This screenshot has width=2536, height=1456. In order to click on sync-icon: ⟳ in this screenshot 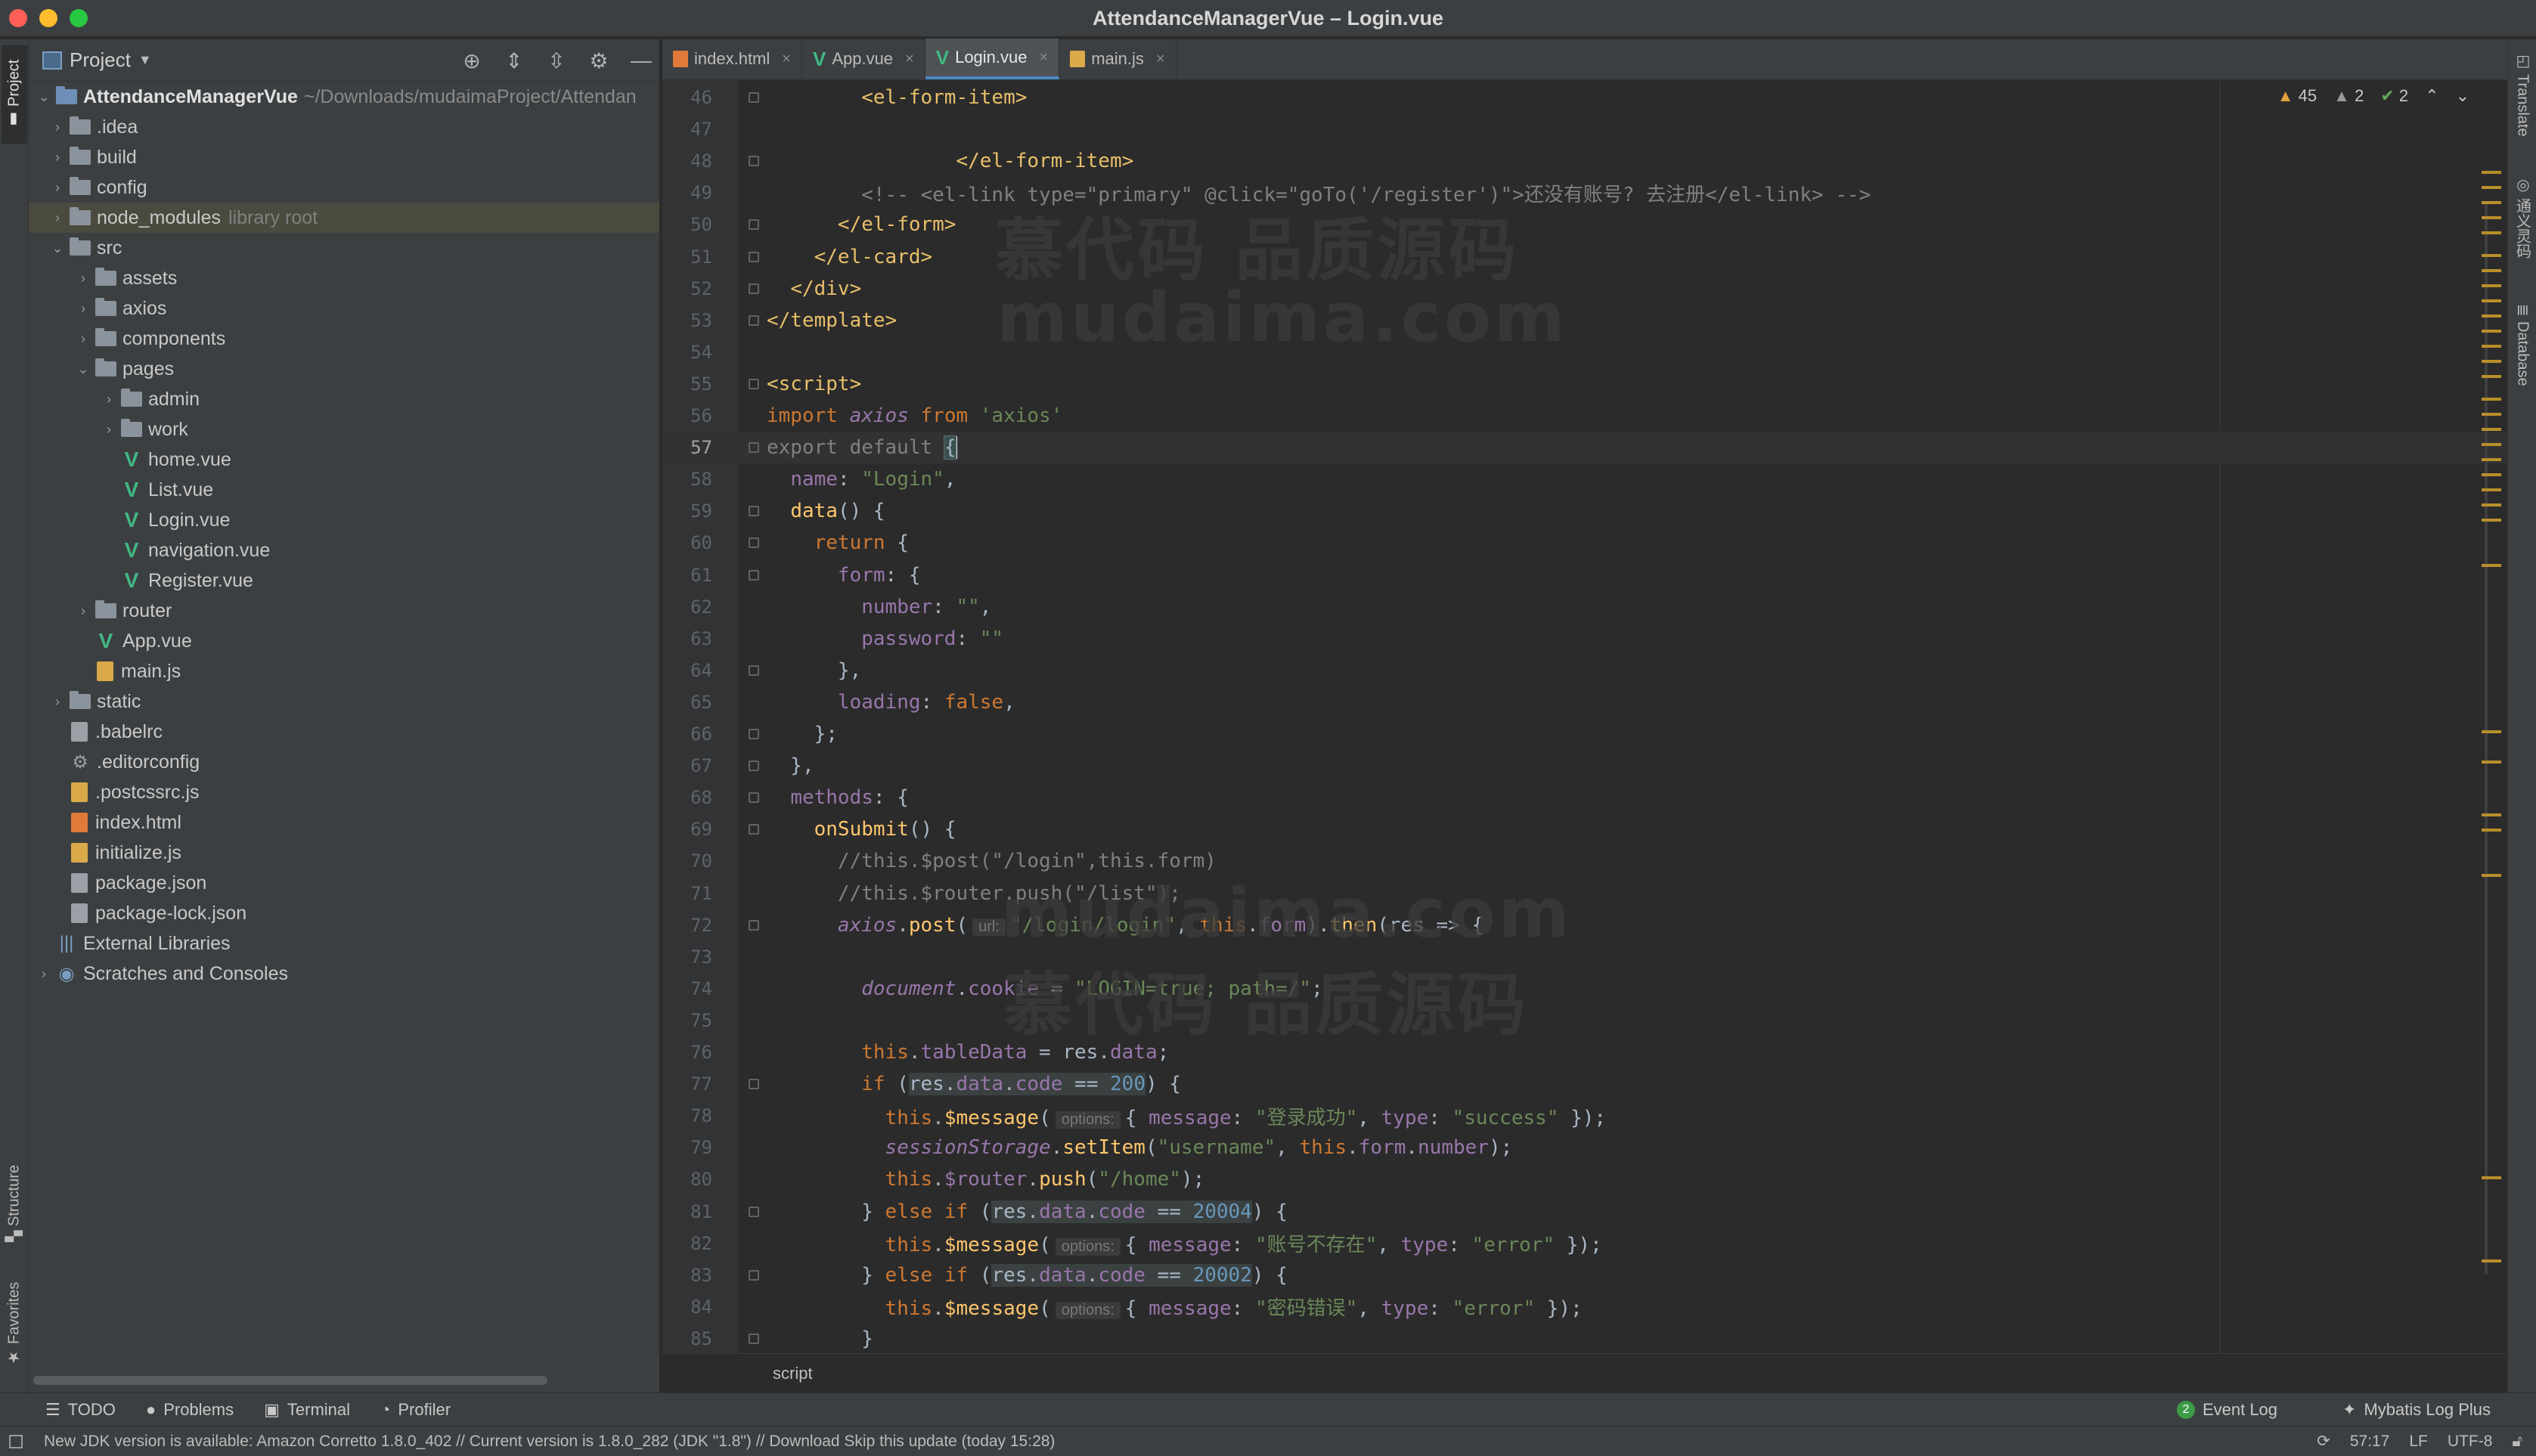, I will do `click(2323, 1441)`.